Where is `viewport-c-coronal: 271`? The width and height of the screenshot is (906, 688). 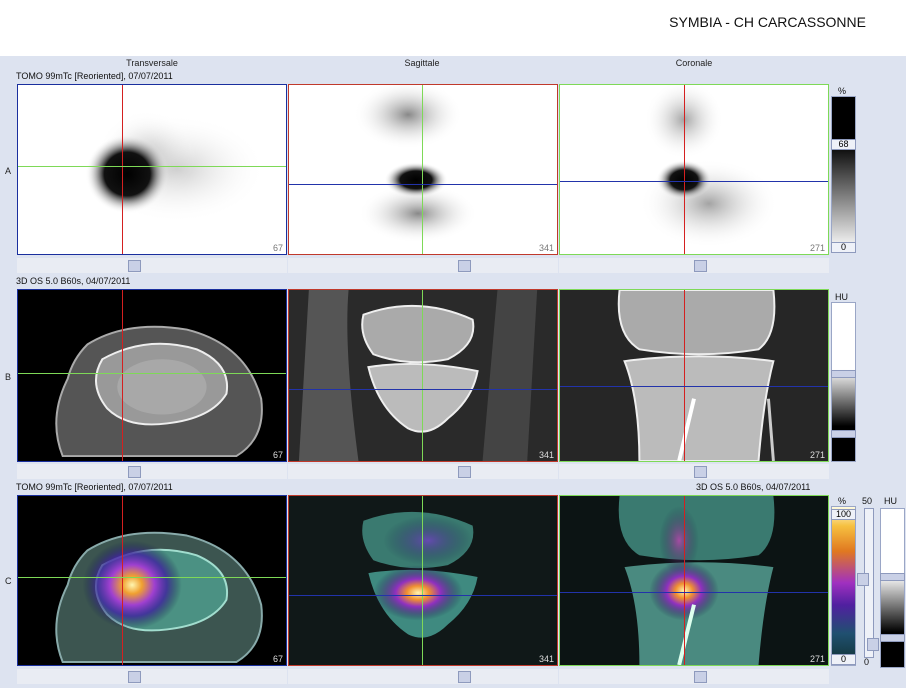 viewport-c-coronal: 271 is located at coordinates (694, 580).